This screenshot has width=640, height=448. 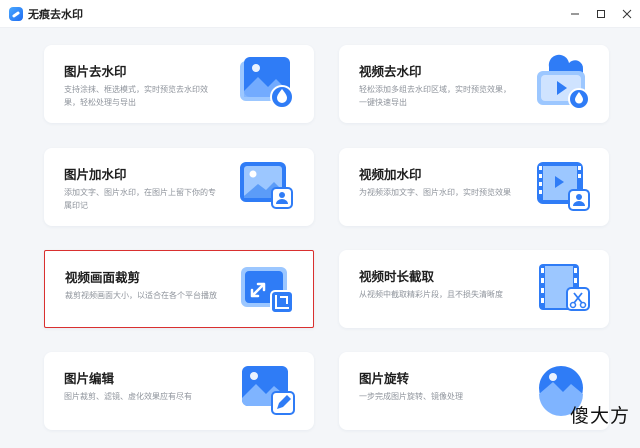 What do you see at coordinates (140, 199) in the screenshot?
I see `card-description: 添加文字、图片水印，在图片上留下你的专属印记` at bounding box center [140, 199].